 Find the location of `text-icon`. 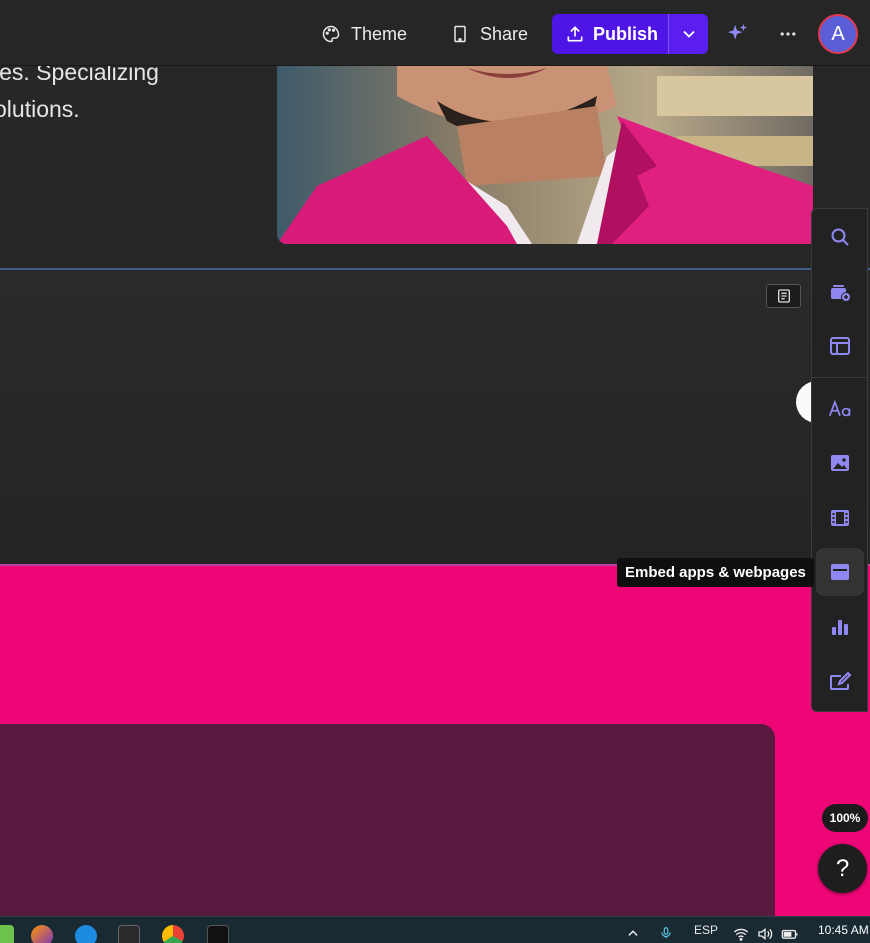

text-icon is located at coordinates (839, 408).